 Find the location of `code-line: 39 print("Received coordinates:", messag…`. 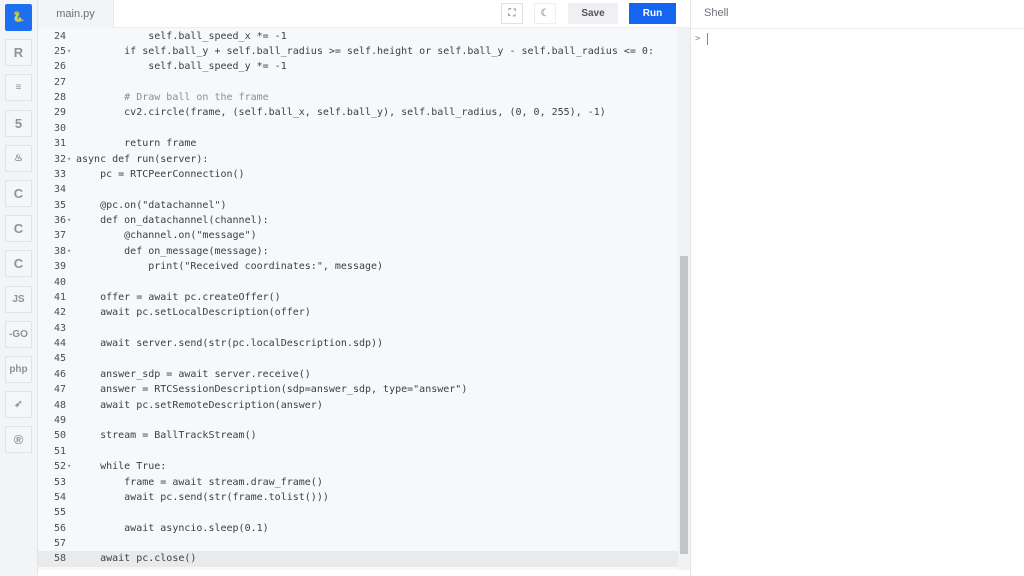

code-line: 39 print("Received coordinates:", messag… is located at coordinates (358, 266).